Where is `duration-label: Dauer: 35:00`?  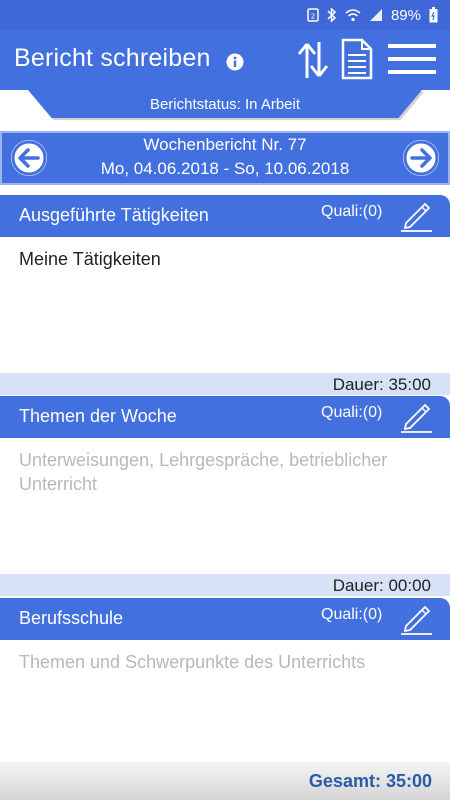 duration-label: Dauer: 35:00 is located at coordinates (225, 384).